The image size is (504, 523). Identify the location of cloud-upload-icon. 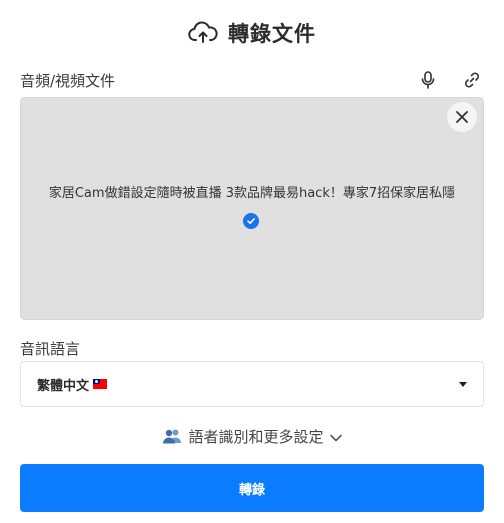
(203, 33).